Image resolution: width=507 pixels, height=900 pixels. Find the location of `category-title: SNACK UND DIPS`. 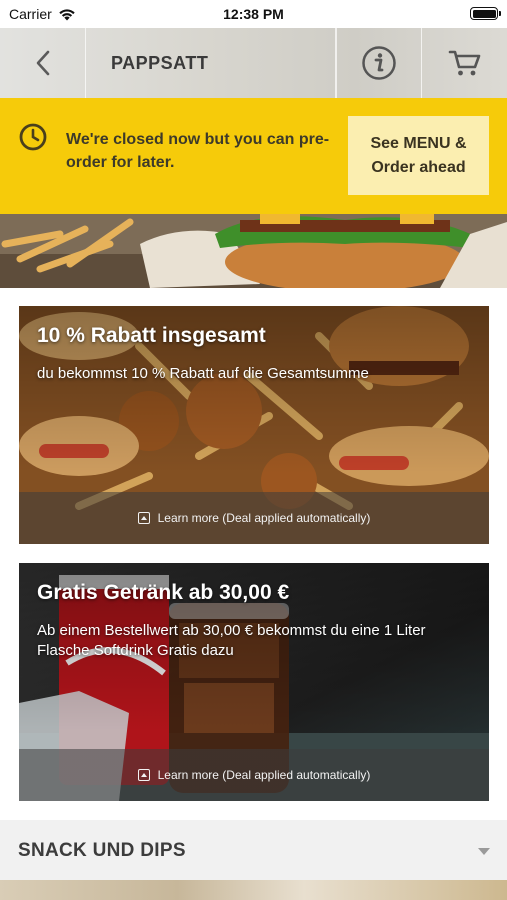

category-title: SNACK UND DIPS is located at coordinates (102, 850).